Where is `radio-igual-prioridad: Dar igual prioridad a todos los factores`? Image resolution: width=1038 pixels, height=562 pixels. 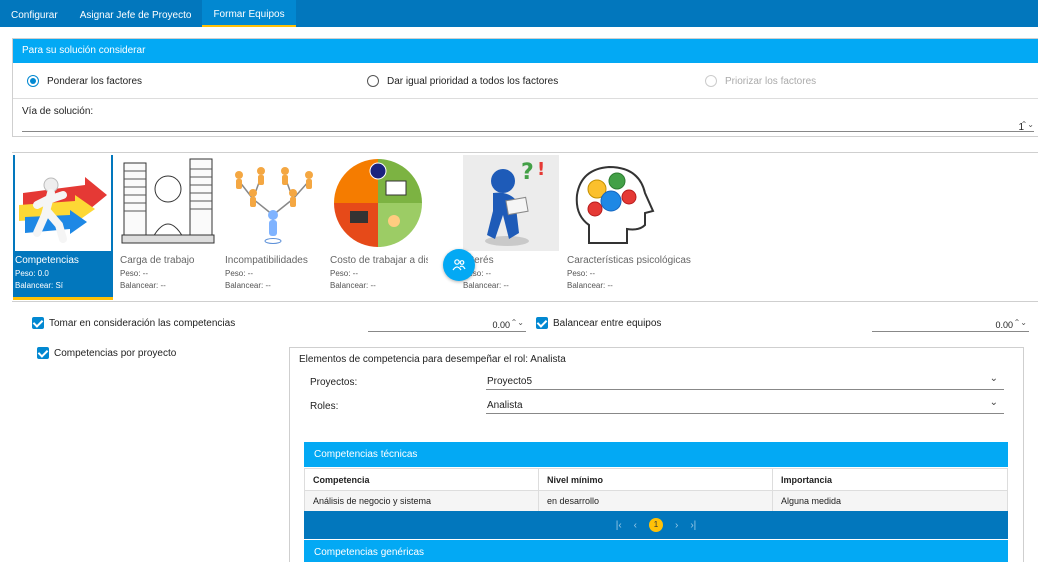 radio-igual-prioridad: Dar igual prioridad a todos los factores is located at coordinates (462, 81).